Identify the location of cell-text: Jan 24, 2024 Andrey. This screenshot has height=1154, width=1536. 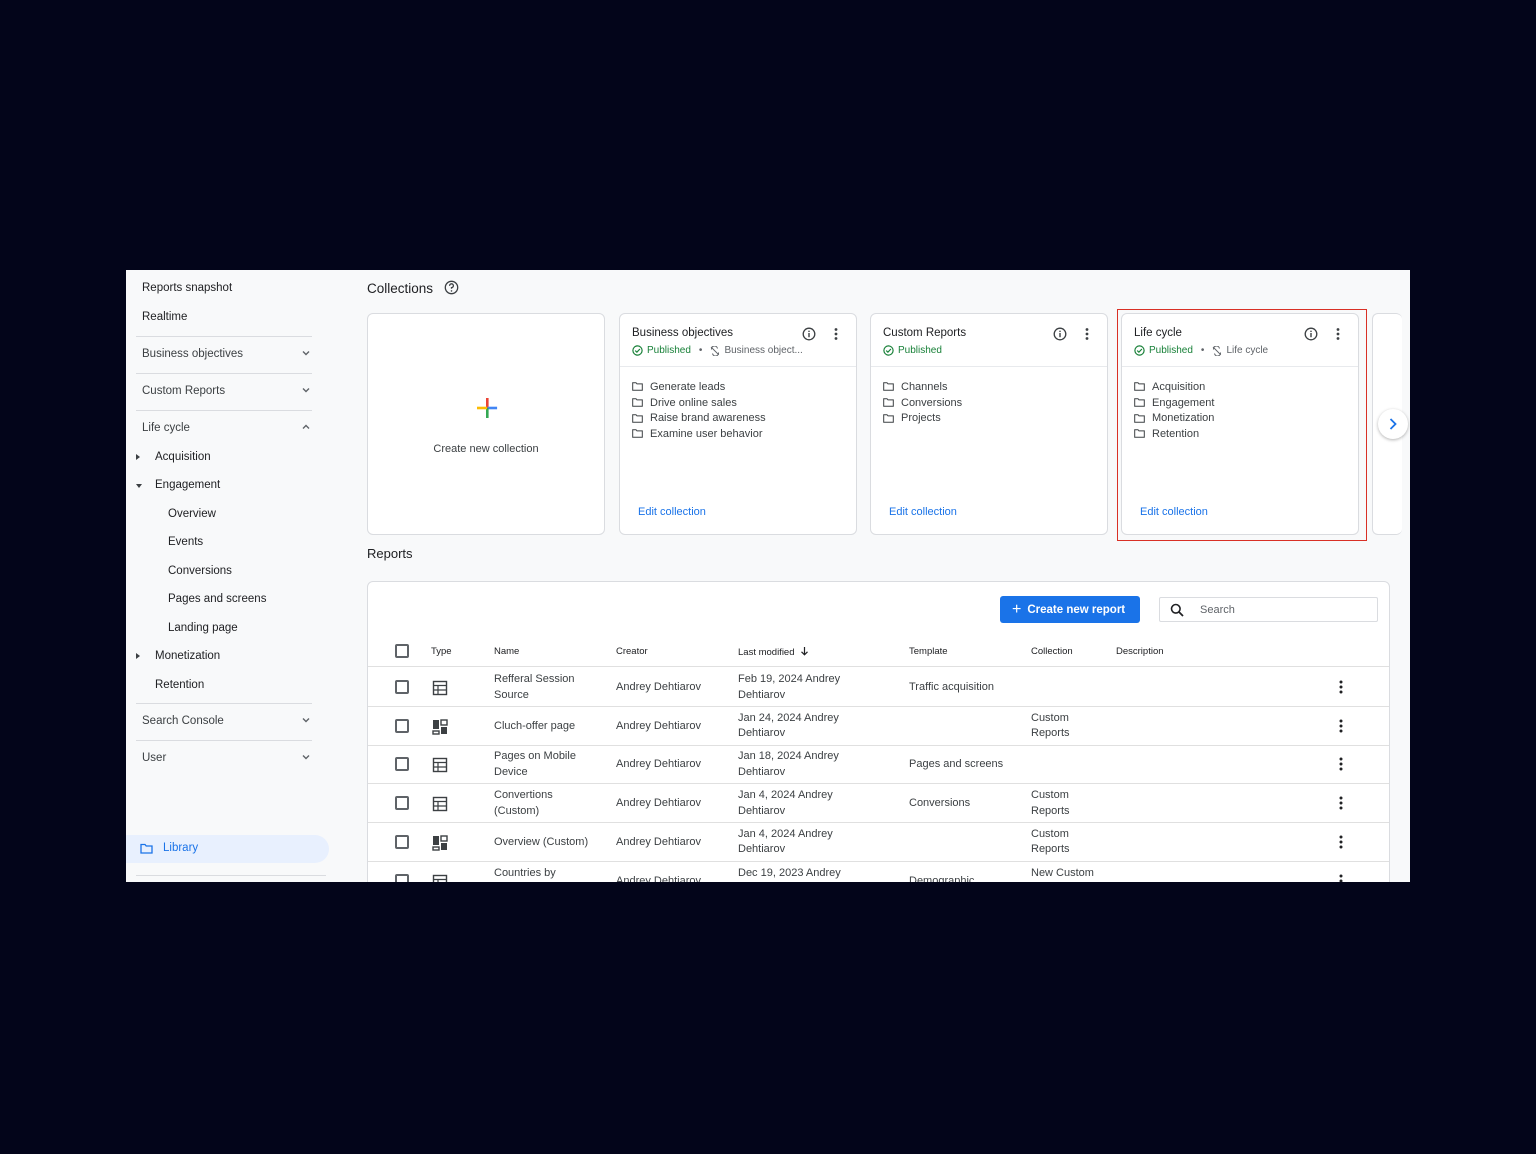
(788, 717).